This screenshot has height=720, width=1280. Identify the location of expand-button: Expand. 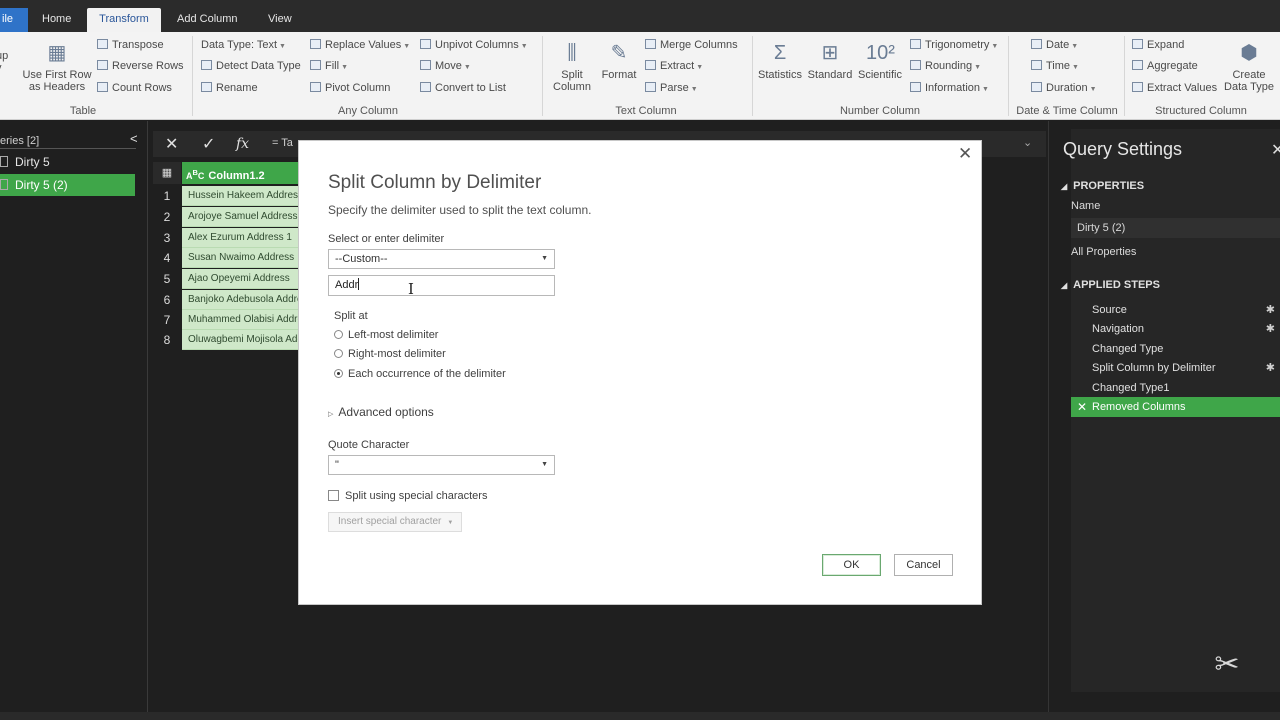
(1158, 45).